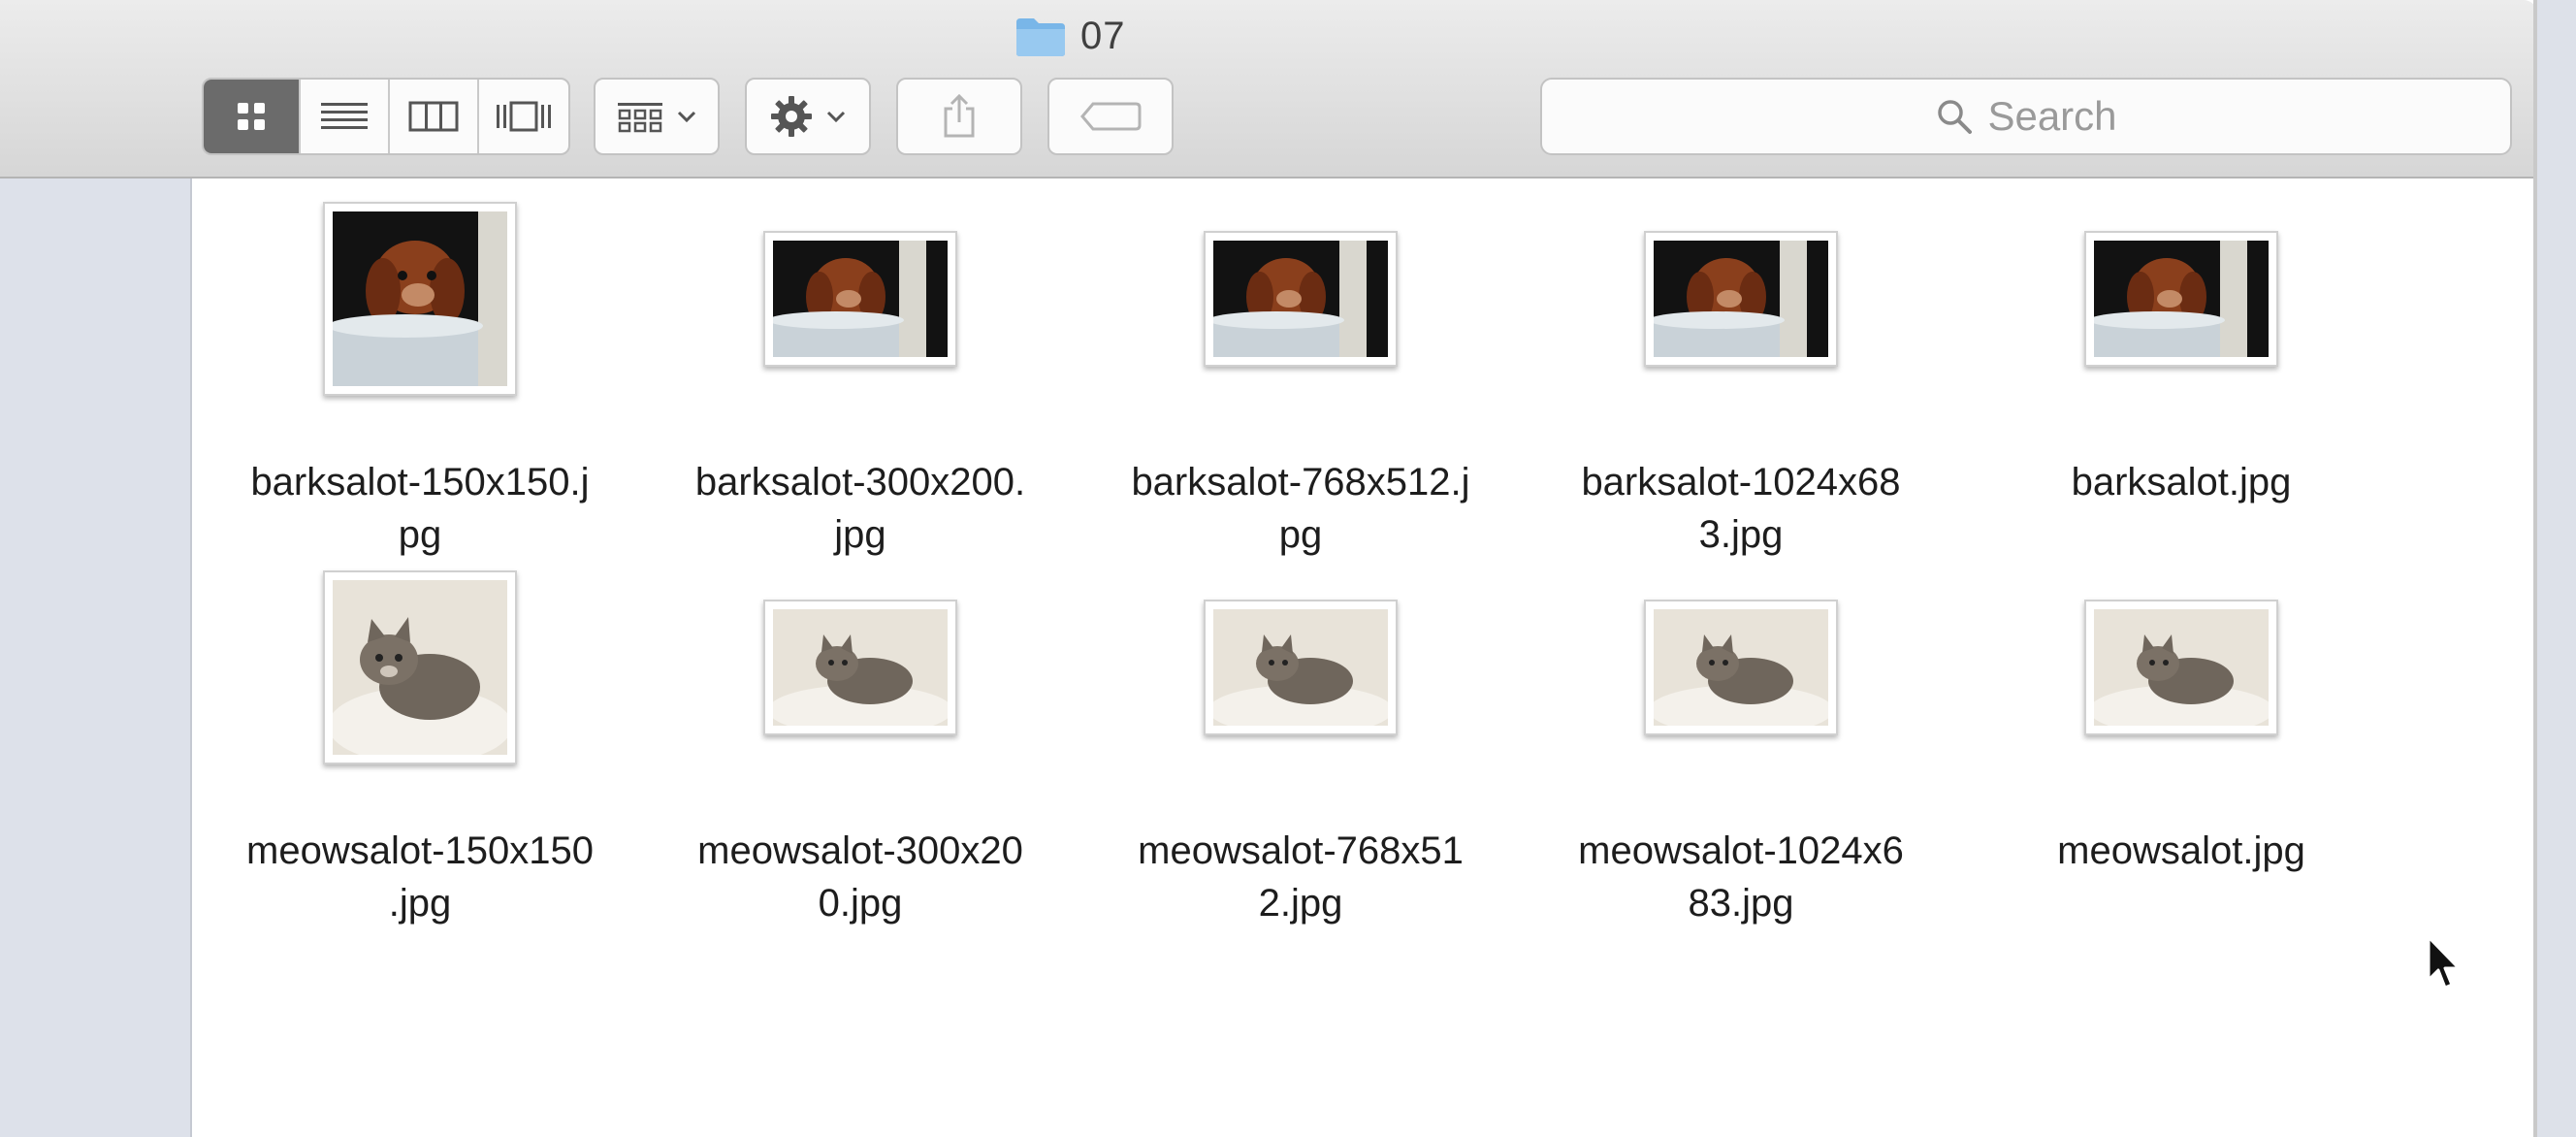 The width and height of the screenshot is (2576, 1137). I want to click on file-item: barksalot-1024x68 3.jpg, so click(1741, 379).